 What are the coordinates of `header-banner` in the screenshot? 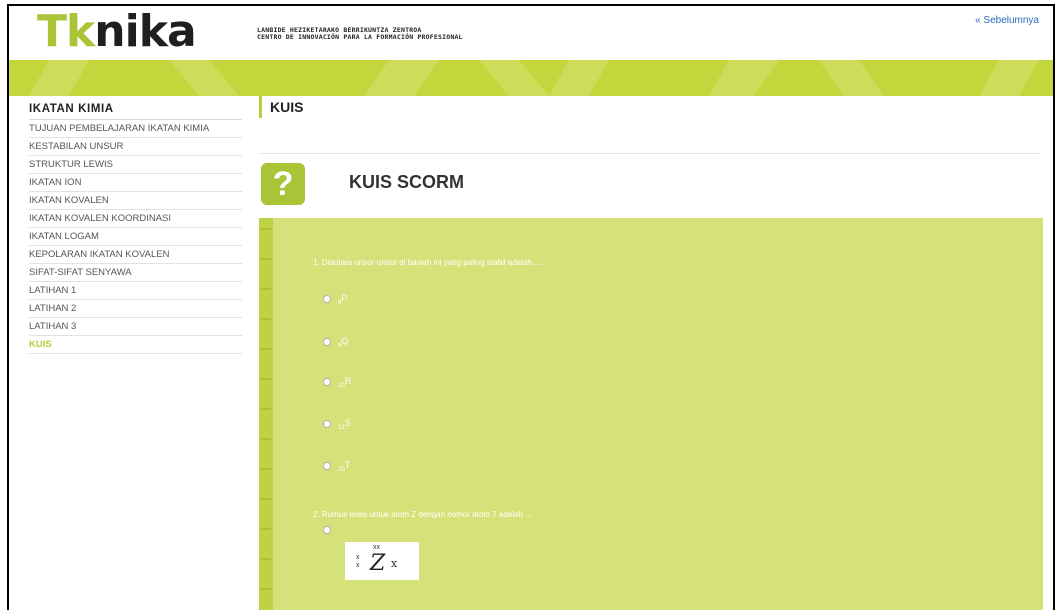 It's located at (531, 78).